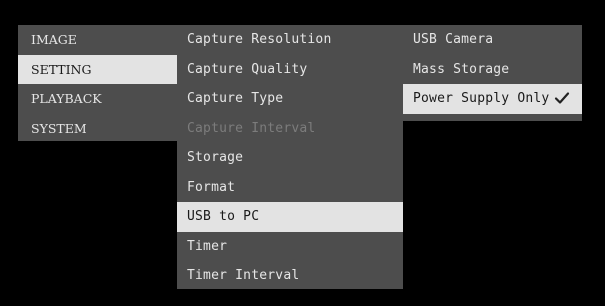 Image resolution: width=605 pixels, height=306 pixels. I want to click on setting-item-format: Format, so click(290, 188).